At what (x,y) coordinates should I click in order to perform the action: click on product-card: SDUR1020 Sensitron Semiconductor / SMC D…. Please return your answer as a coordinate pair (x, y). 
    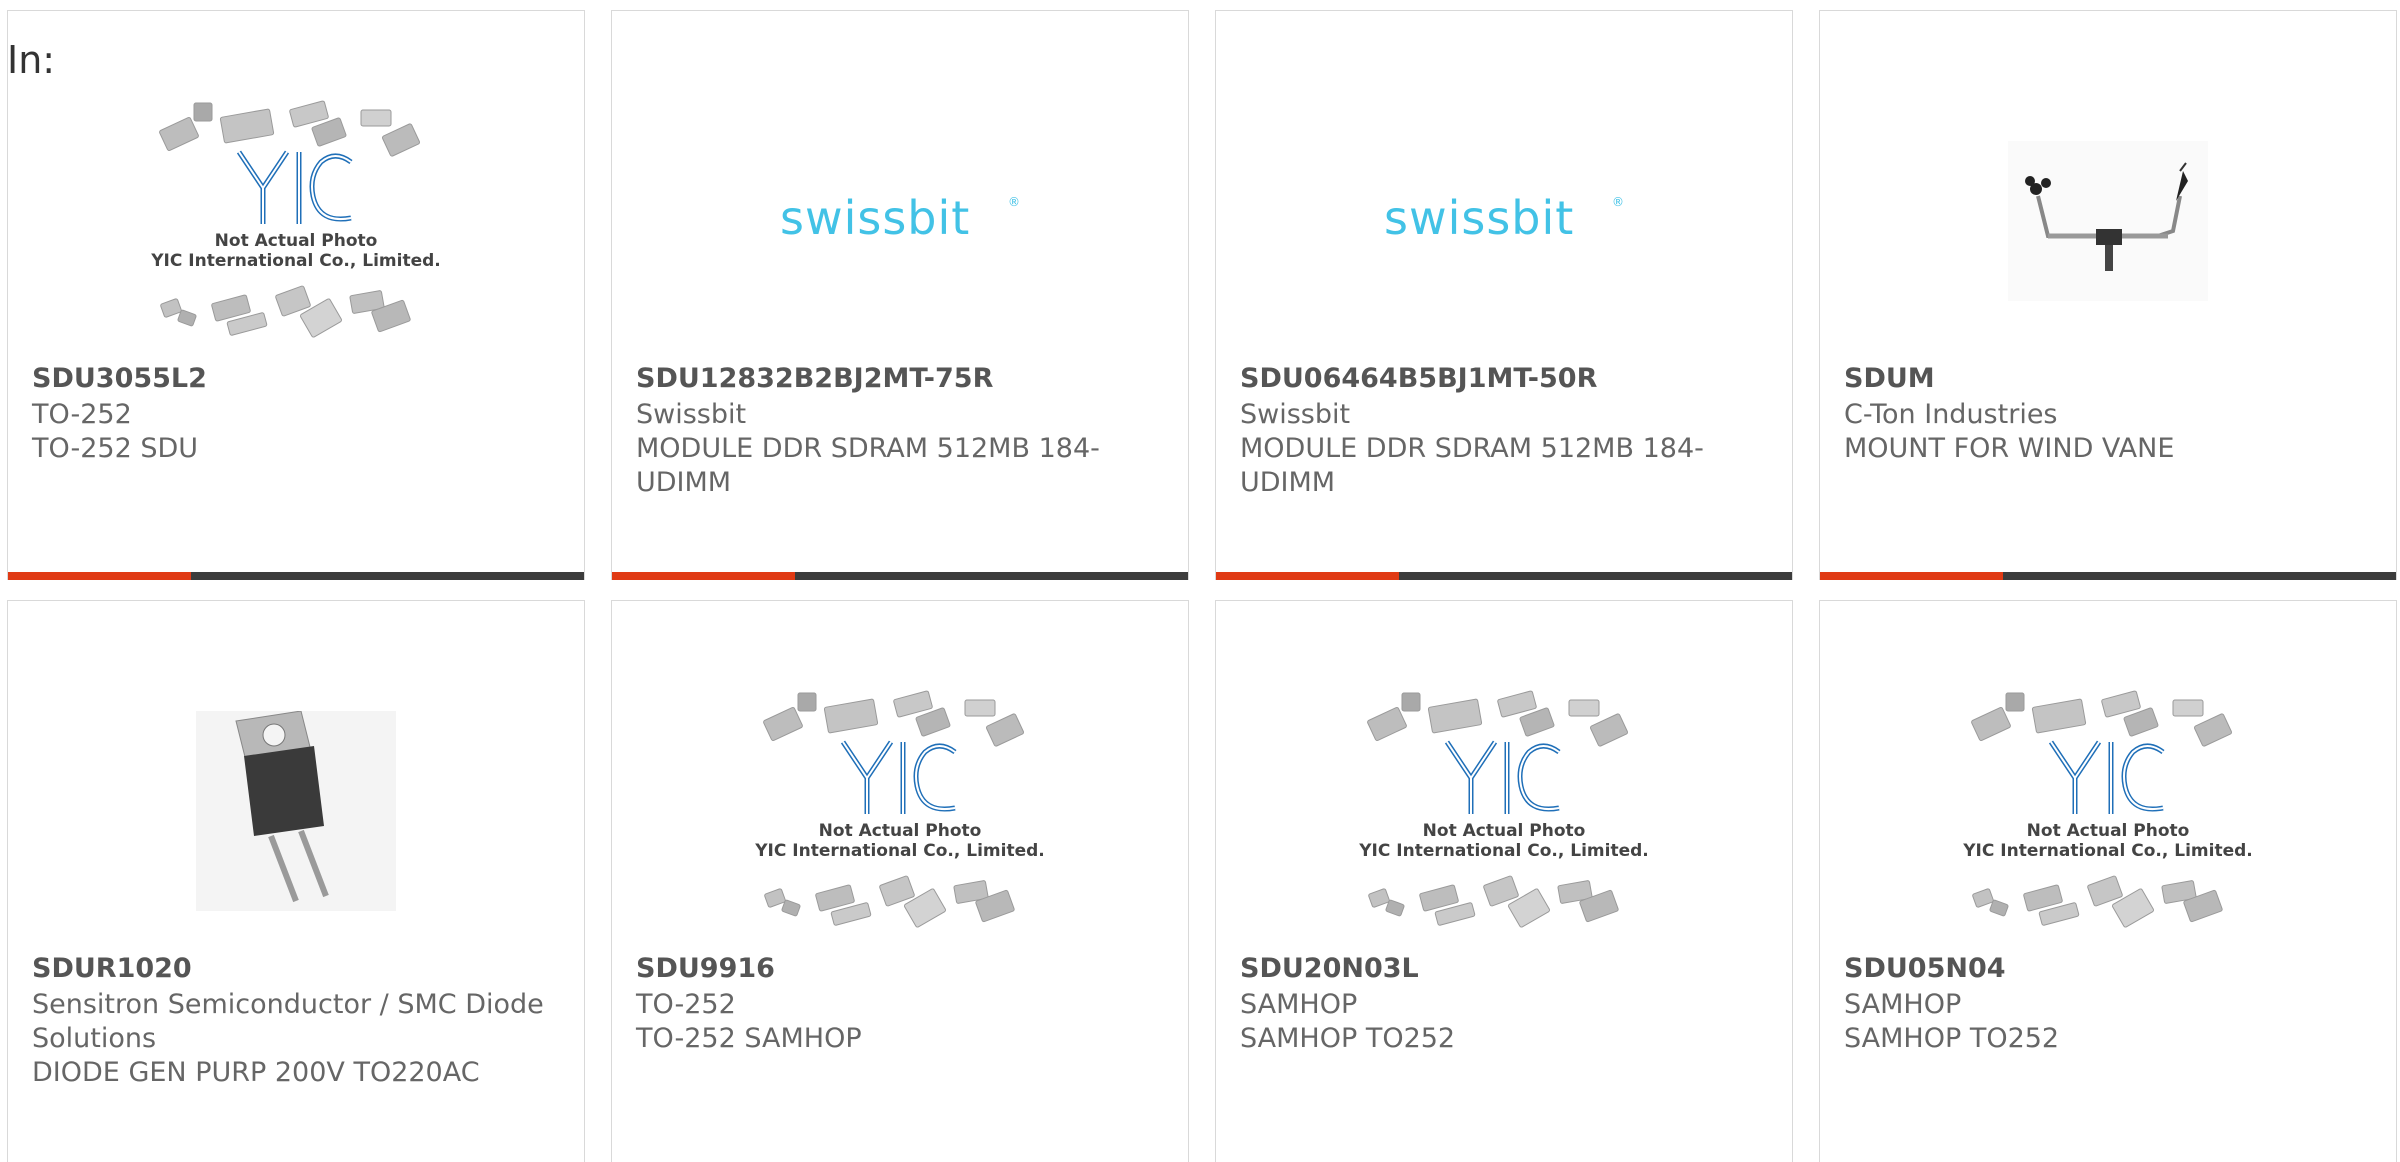
    Looking at the image, I should click on (296, 881).